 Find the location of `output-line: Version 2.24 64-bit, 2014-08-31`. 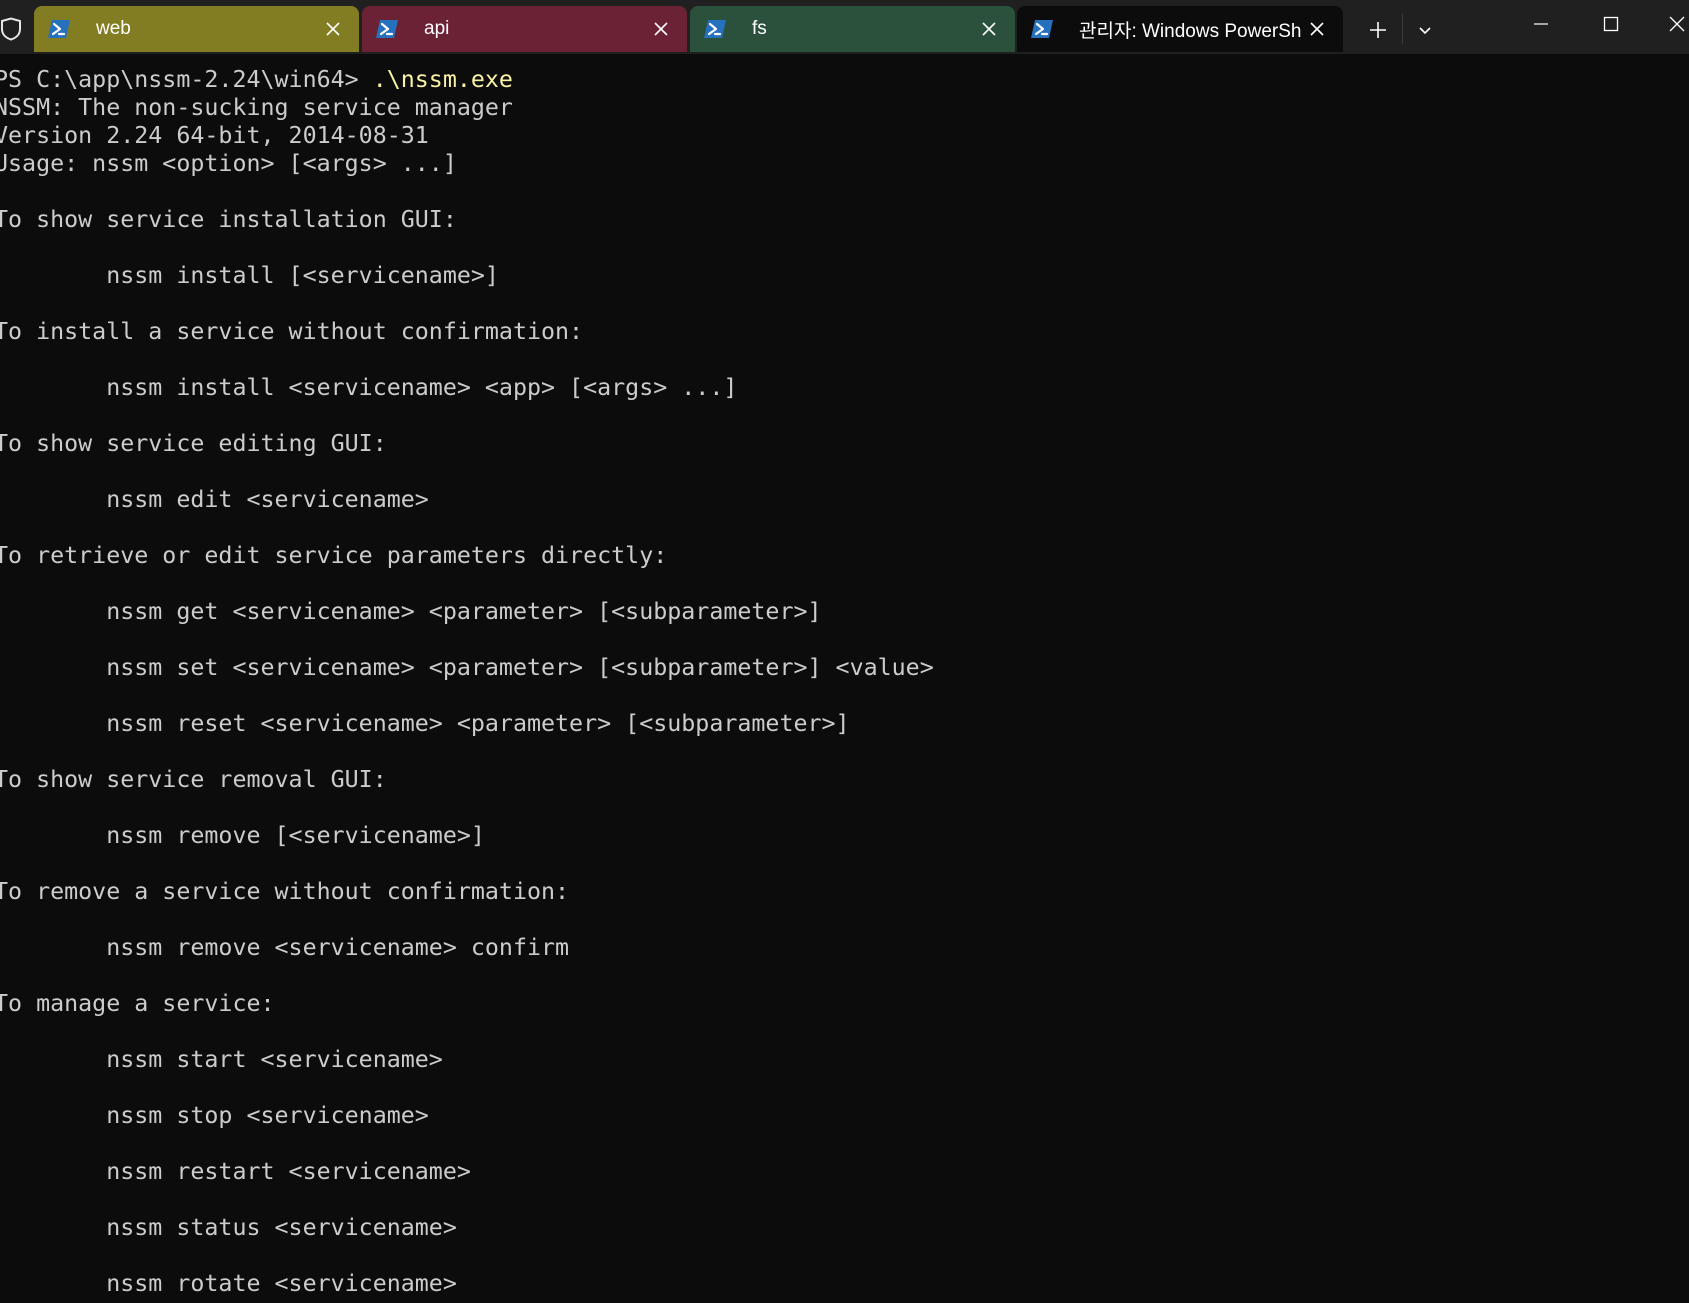

output-line: Version 2.24 64-bit, 2014-08-31 is located at coordinates (214, 135).